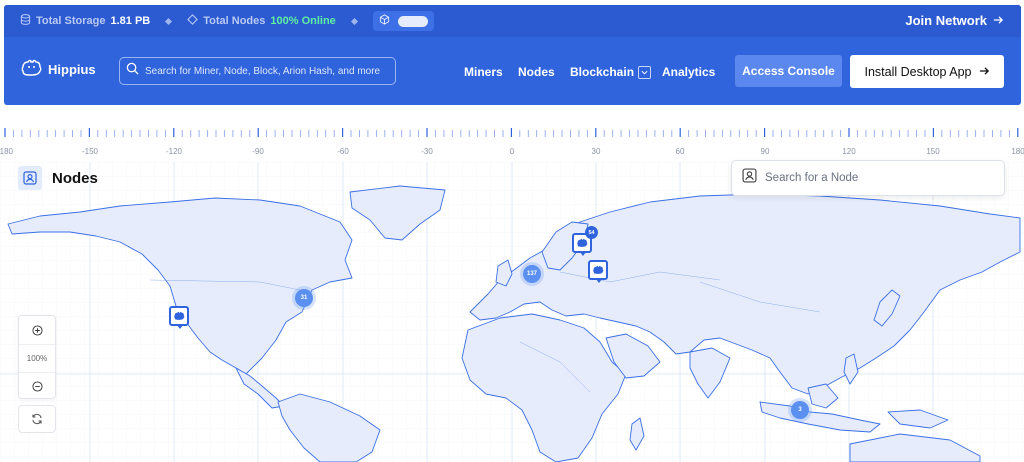  Describe the element at coordinates (25, 21) in the screenshot. I see `database-icon` at that location.